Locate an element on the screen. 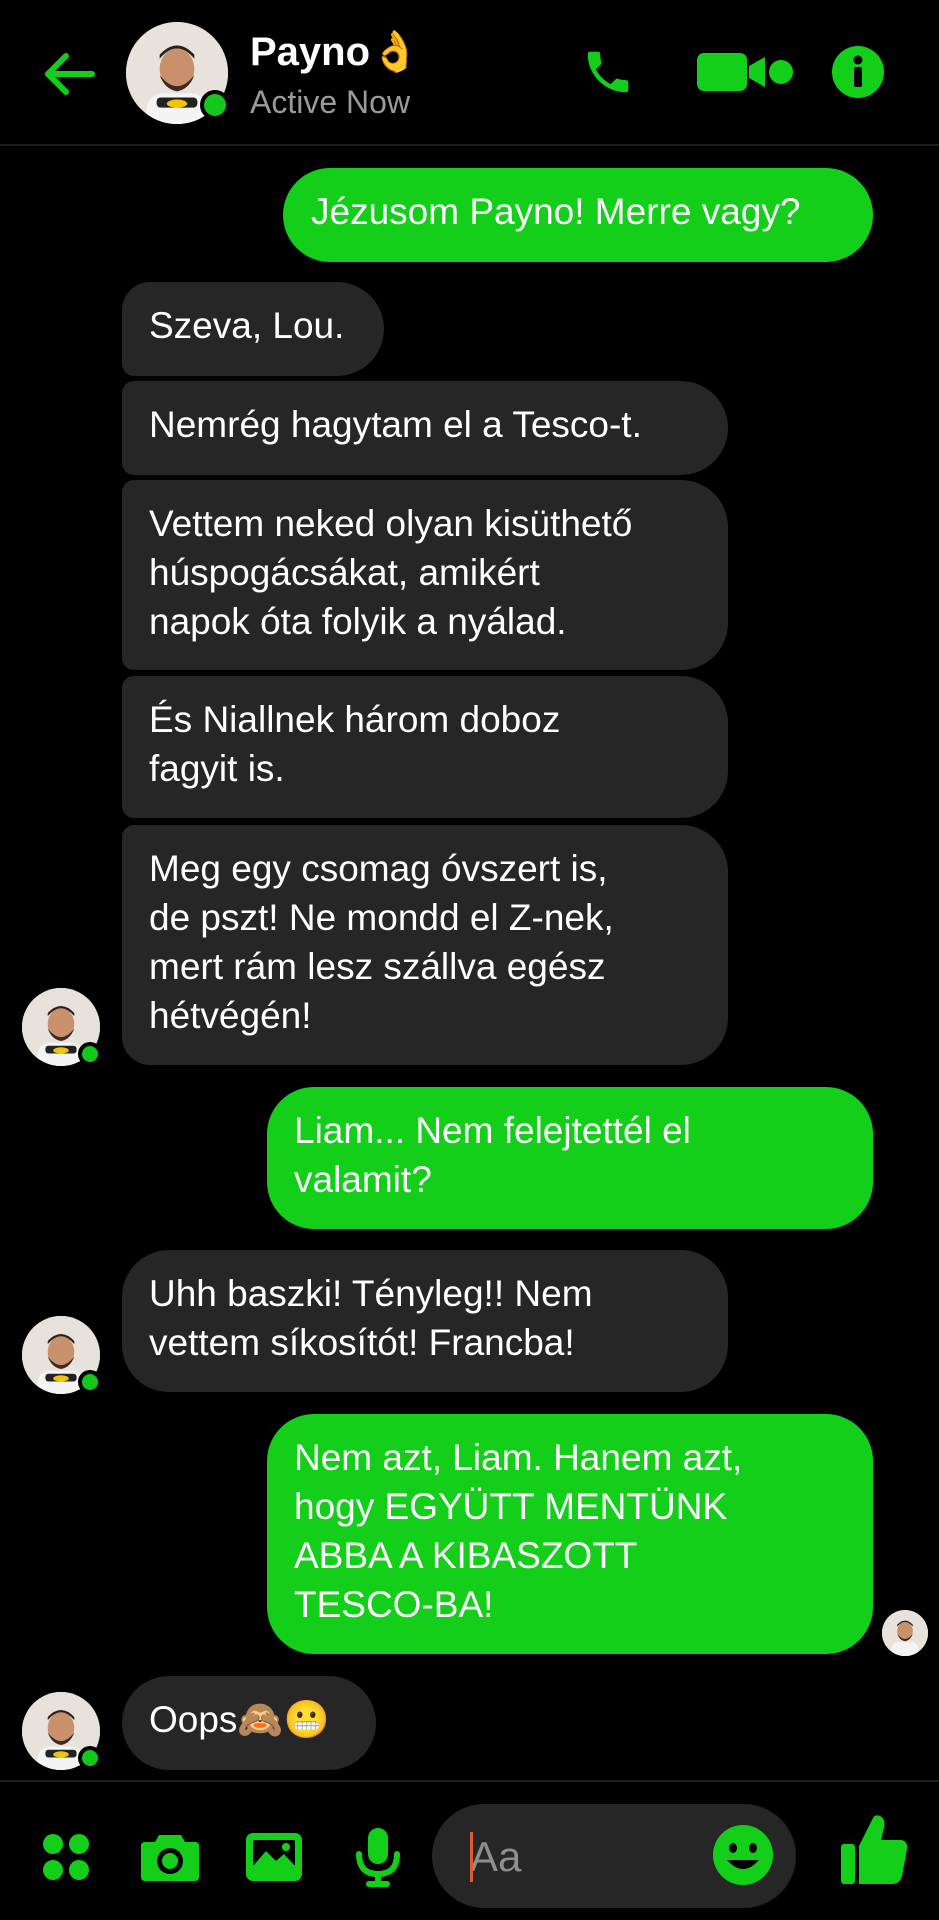  microphone-icon is located at coordinates (378, 1857).